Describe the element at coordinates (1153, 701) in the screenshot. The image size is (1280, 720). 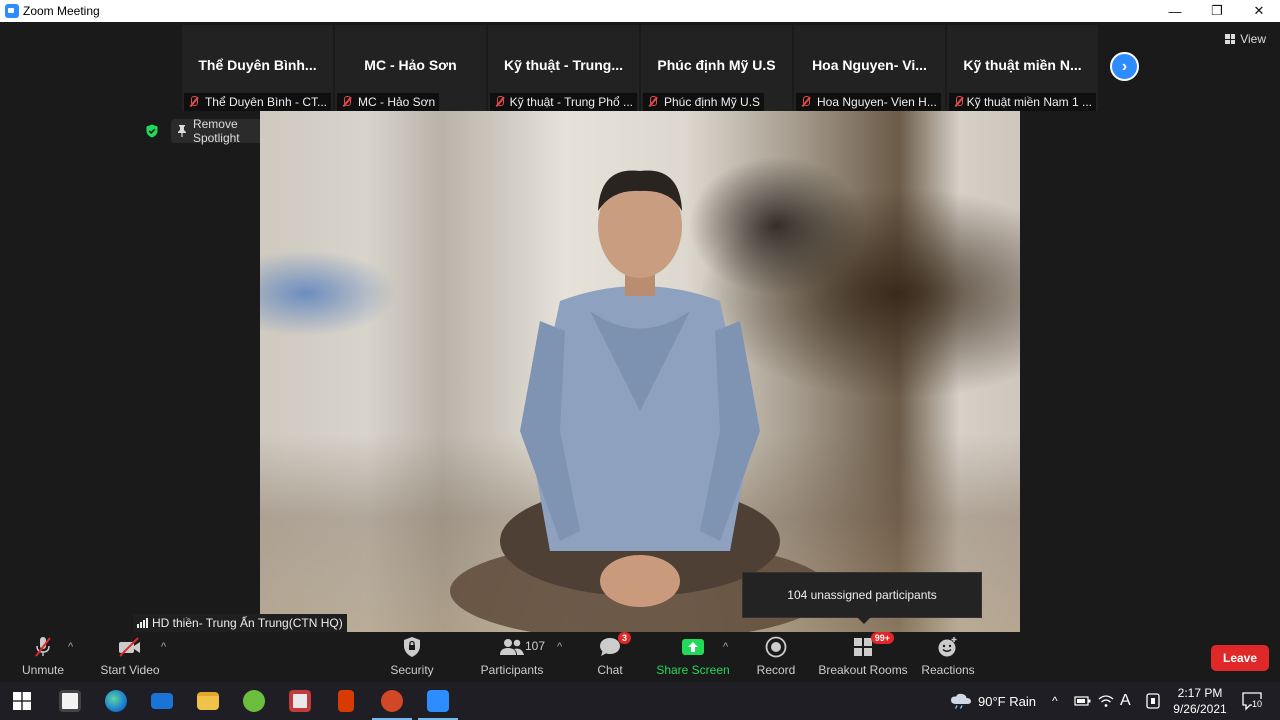
I see `meet-now-icon` at that location.